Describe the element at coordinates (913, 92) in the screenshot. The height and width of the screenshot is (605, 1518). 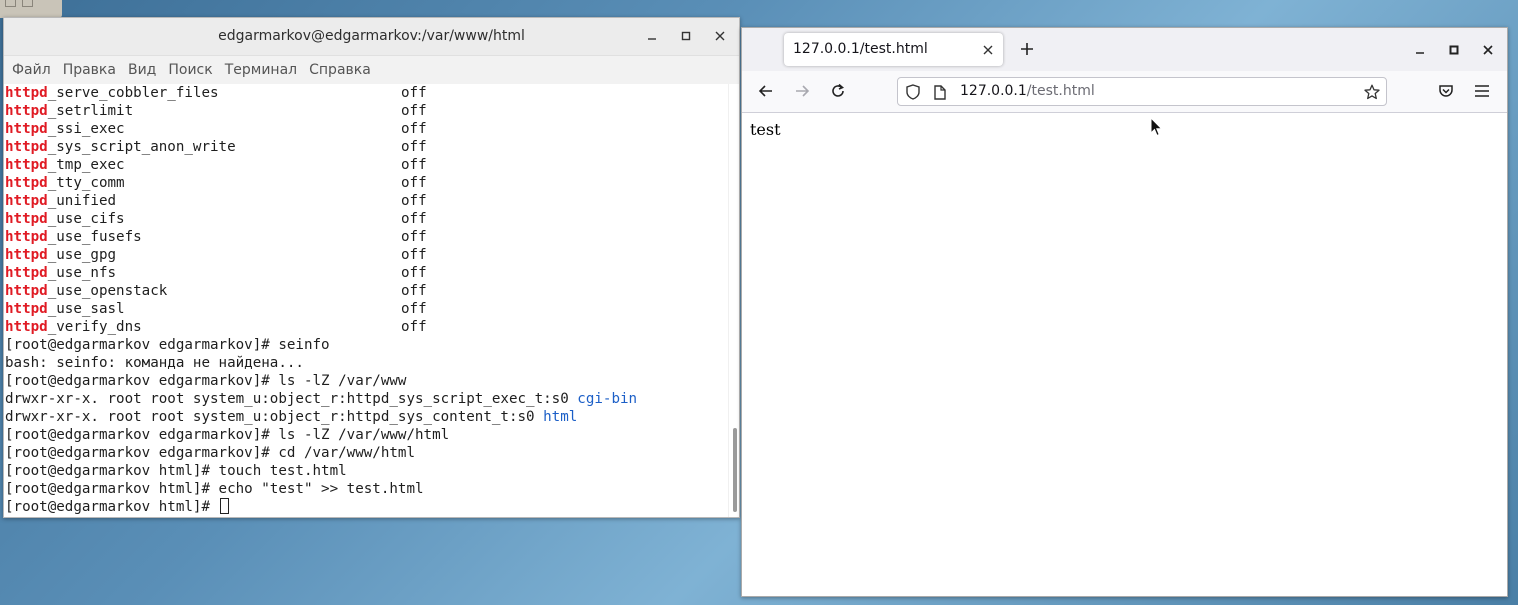
I see `shield-icon` at that location.